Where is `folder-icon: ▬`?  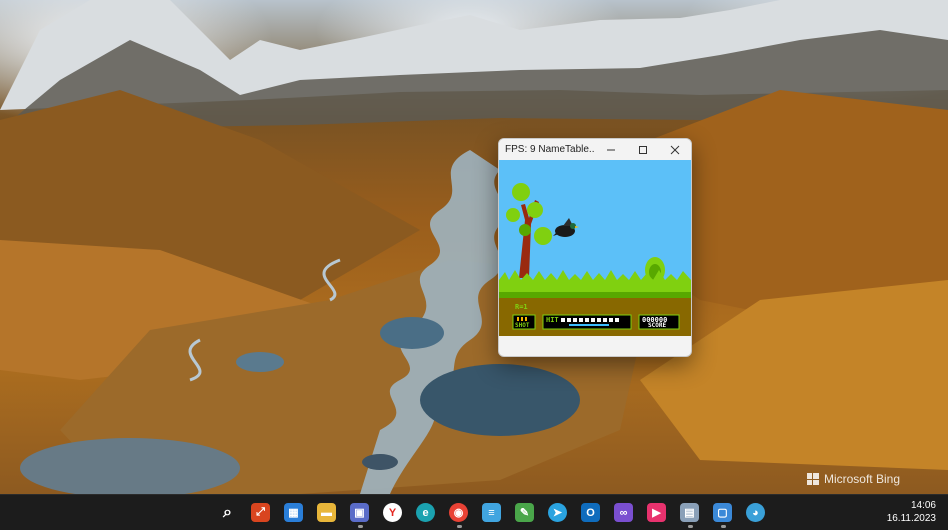
folder-icon: ▬ is located at coordinates (326, 512).